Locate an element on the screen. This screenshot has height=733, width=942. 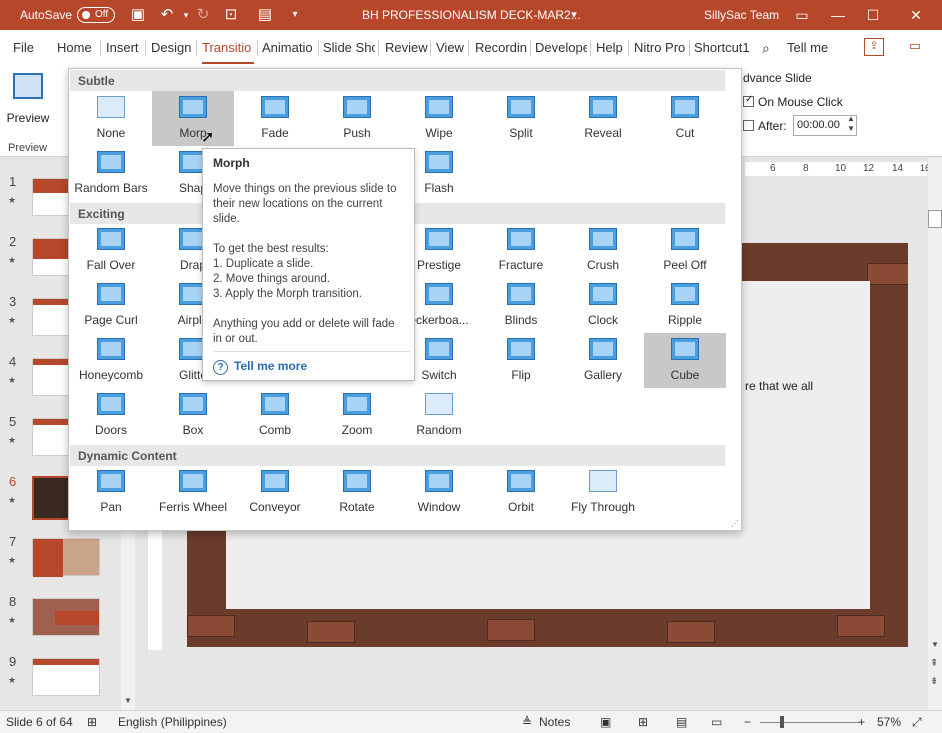
transition-gallery: Gallery is located at coordinates (603, 360).